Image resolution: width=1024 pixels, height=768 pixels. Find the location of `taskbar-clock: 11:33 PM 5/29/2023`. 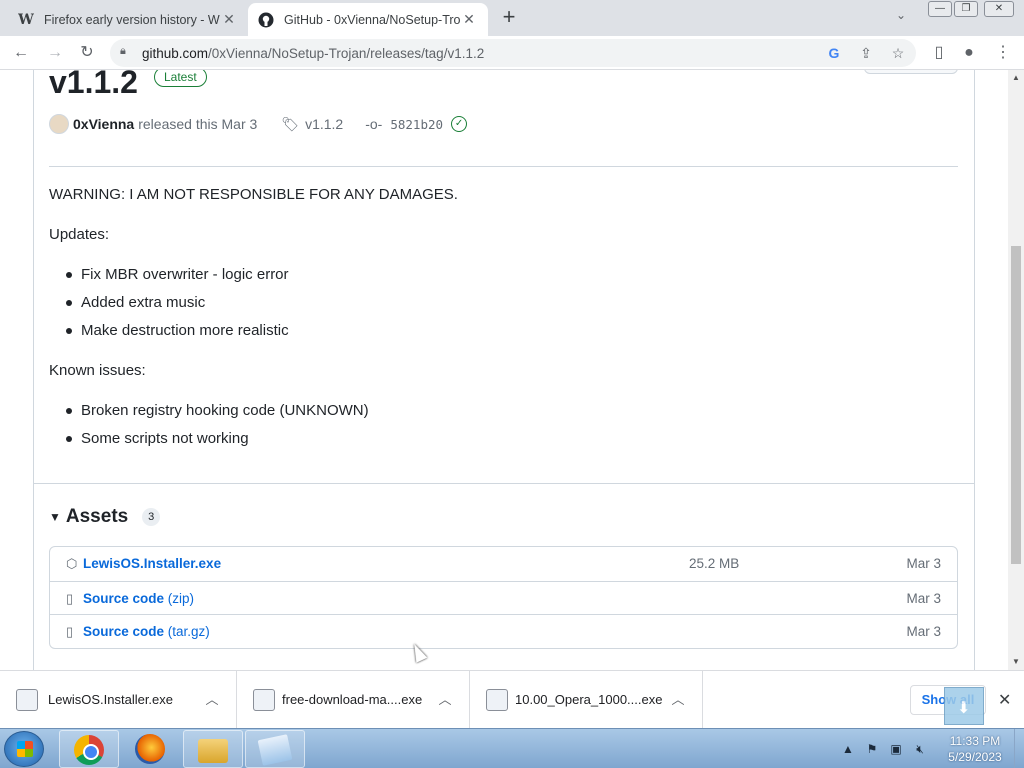

taskbar-clock: 11:33 PM 5/29/2023 is located at coordinates (975, 749).